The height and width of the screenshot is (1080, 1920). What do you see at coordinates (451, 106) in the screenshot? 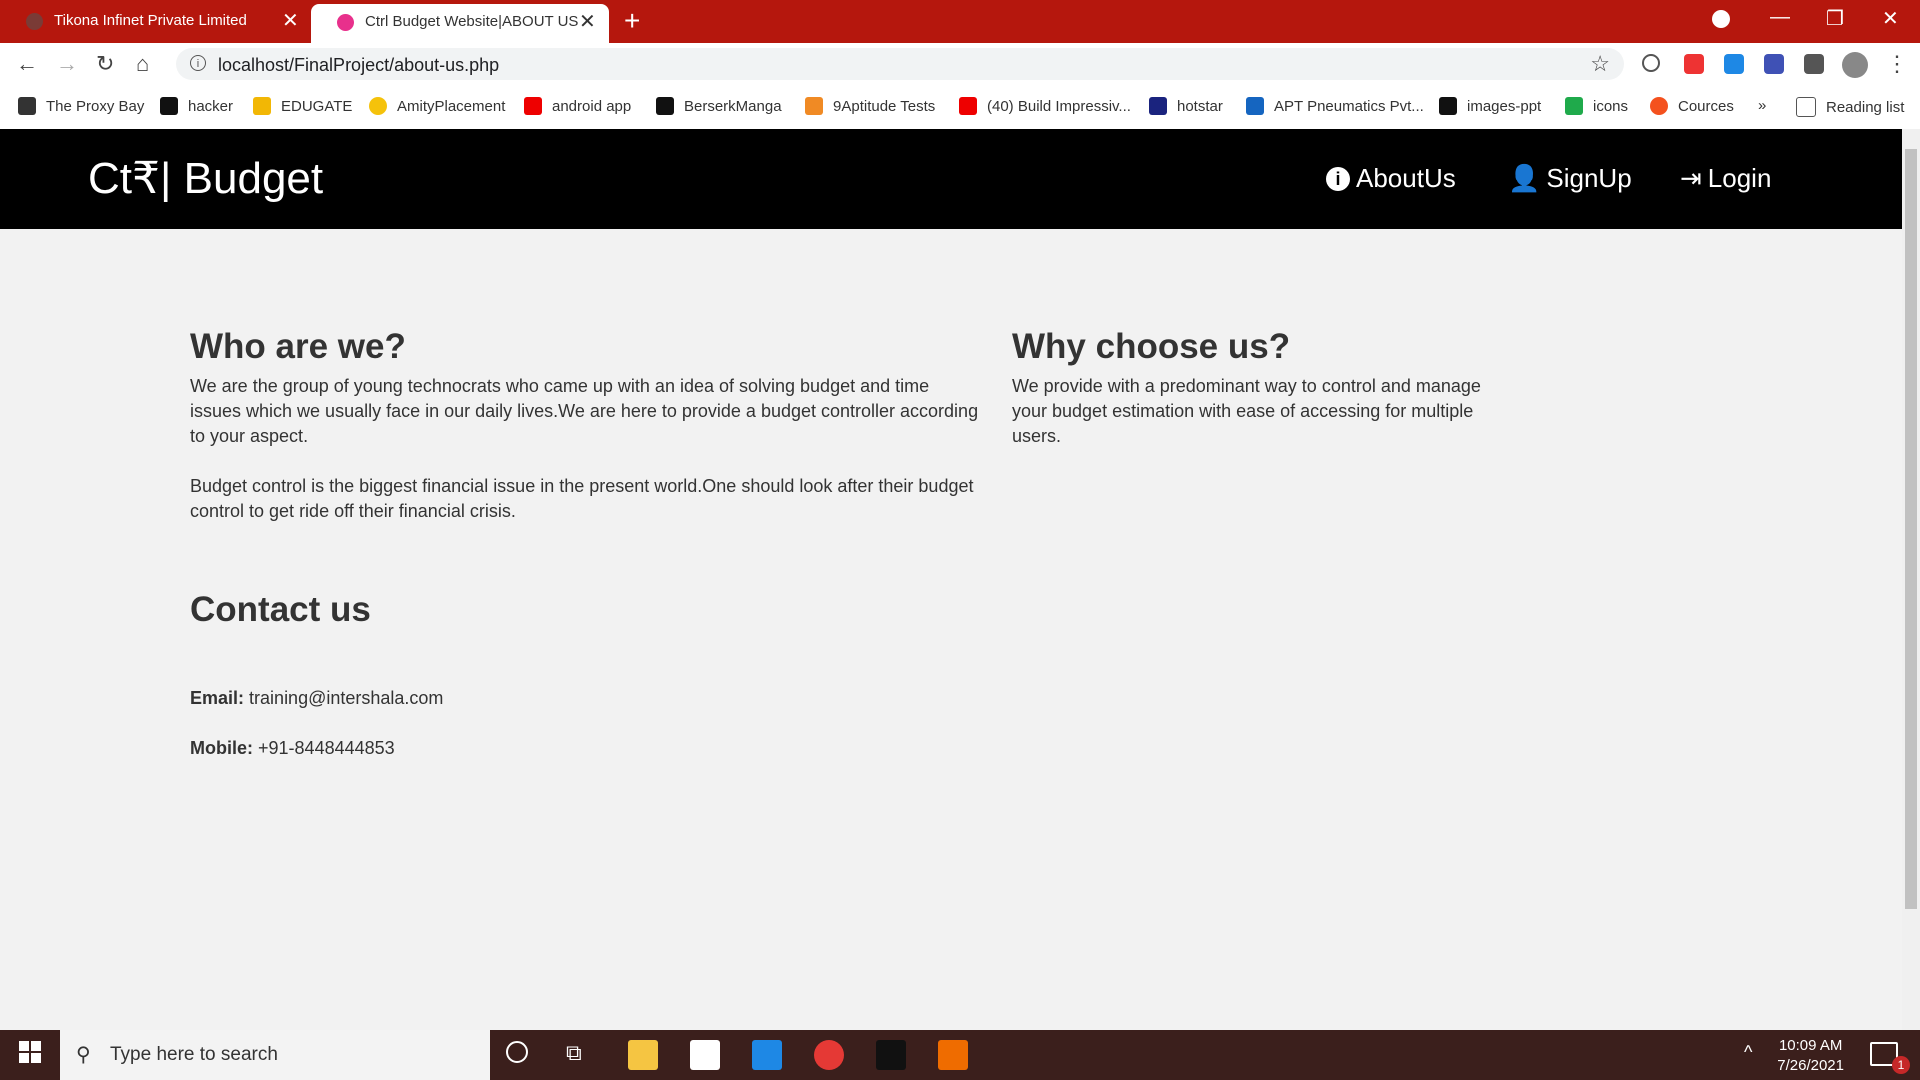
I see `bookmark-label: AmityPlacement` at bounding box center [451, 106].